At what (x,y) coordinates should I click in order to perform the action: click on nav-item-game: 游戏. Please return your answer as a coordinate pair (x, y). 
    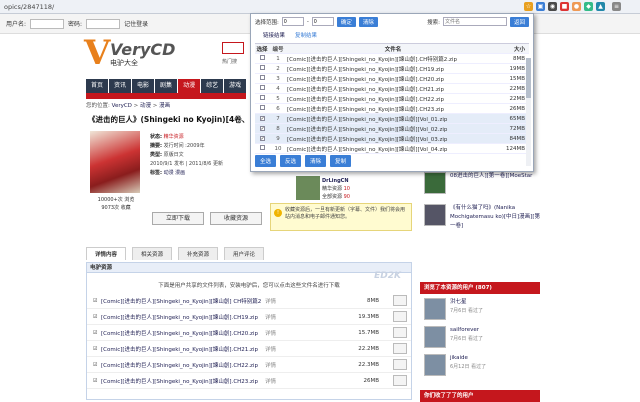
    Looking at the image, I should click on (235, 86).